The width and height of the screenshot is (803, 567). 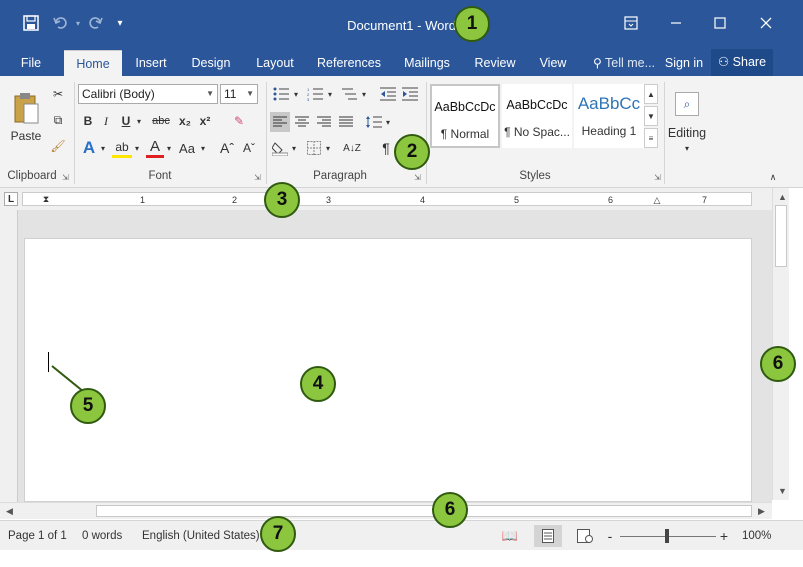 I want to click on callout-badge: 7, so click(x=278, y=534).